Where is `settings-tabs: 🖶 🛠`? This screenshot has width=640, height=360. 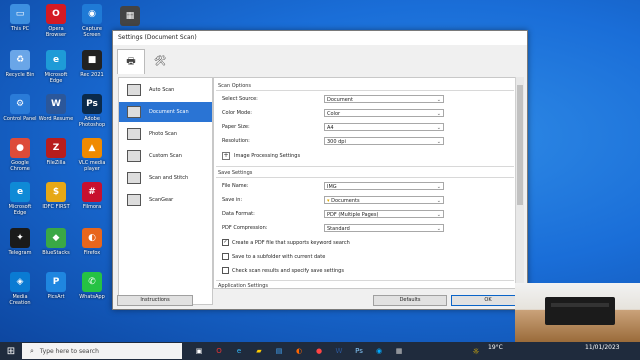 settings-tabs: 🖶 🛠 is located at coordinates (147, 62).